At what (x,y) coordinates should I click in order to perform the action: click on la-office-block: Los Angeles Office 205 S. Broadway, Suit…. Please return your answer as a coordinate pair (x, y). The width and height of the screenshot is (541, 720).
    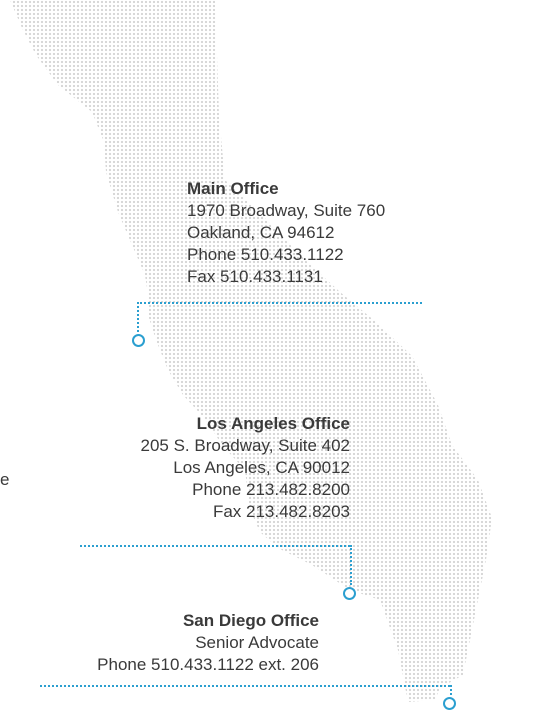
    Looking at the image, I should click on (246, 468).